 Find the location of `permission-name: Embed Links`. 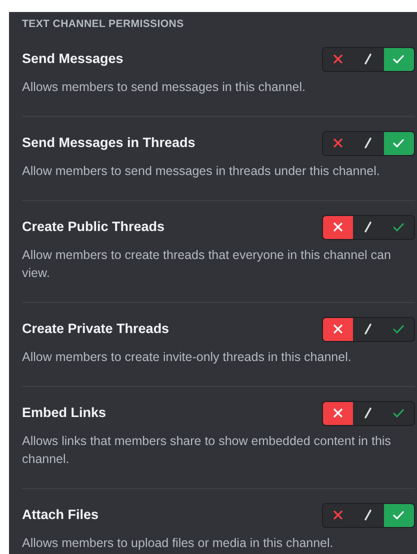

permission-name: Embed Links is located at coordinates (64, 413).